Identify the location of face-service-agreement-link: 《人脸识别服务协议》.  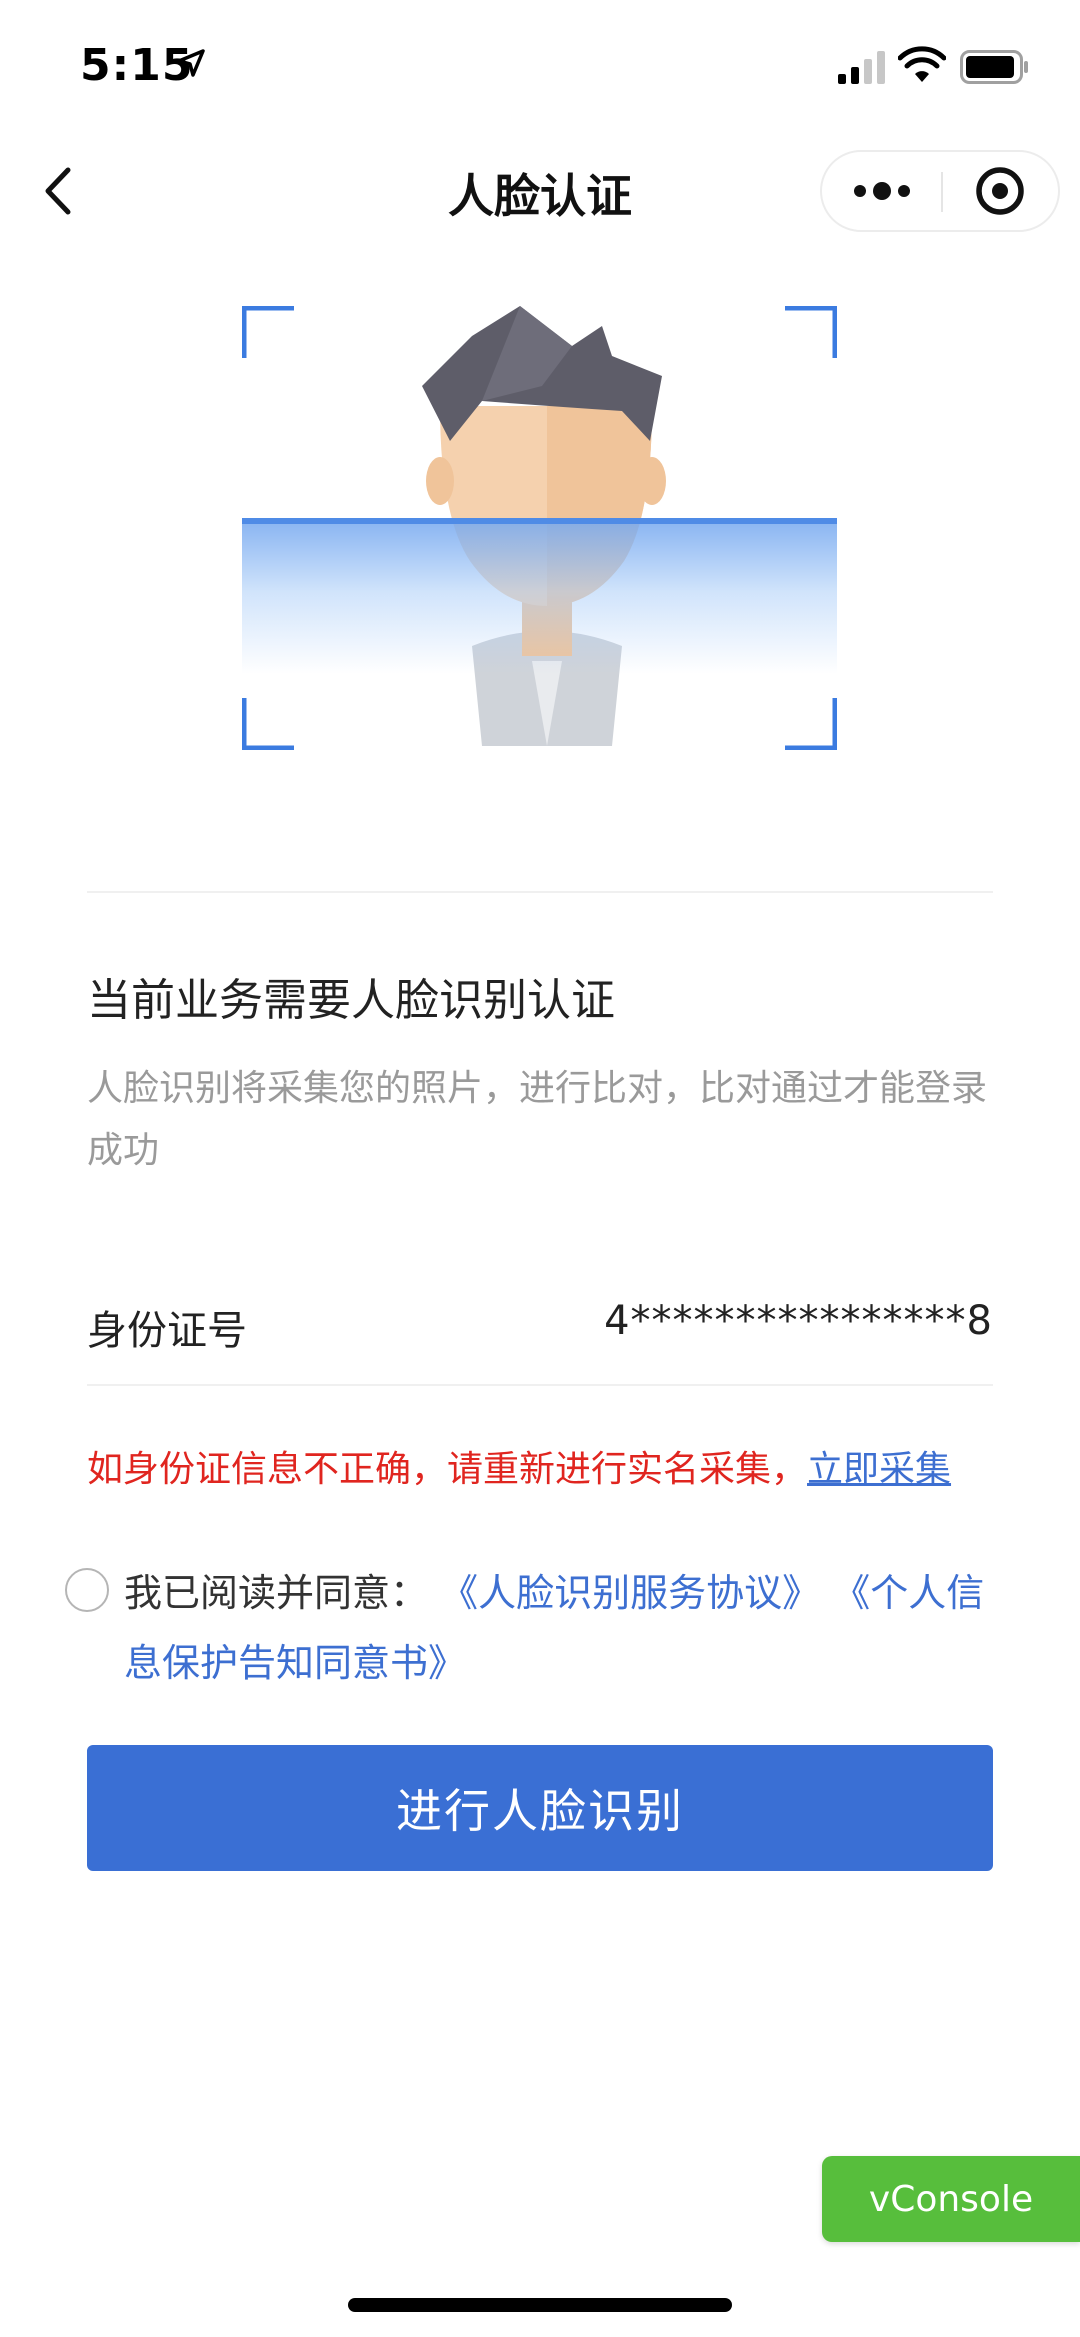
(630, 1593).